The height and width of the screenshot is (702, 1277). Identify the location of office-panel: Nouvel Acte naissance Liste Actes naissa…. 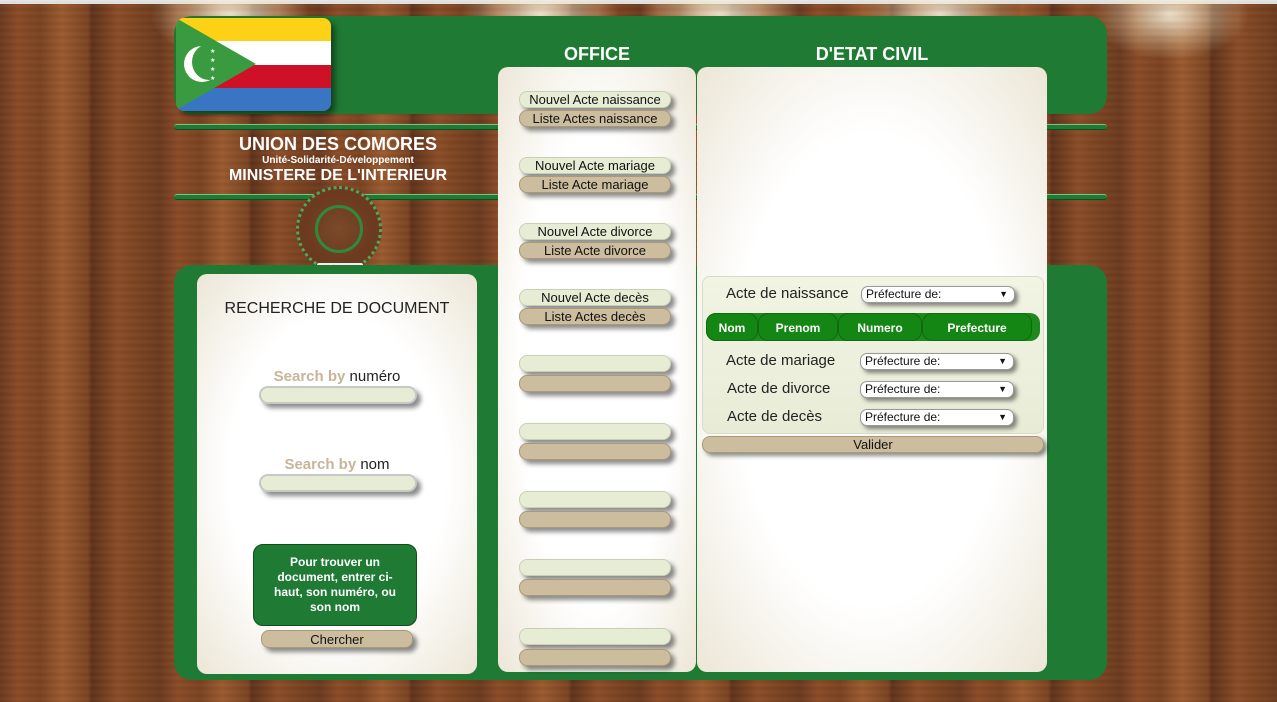
(597, 369).